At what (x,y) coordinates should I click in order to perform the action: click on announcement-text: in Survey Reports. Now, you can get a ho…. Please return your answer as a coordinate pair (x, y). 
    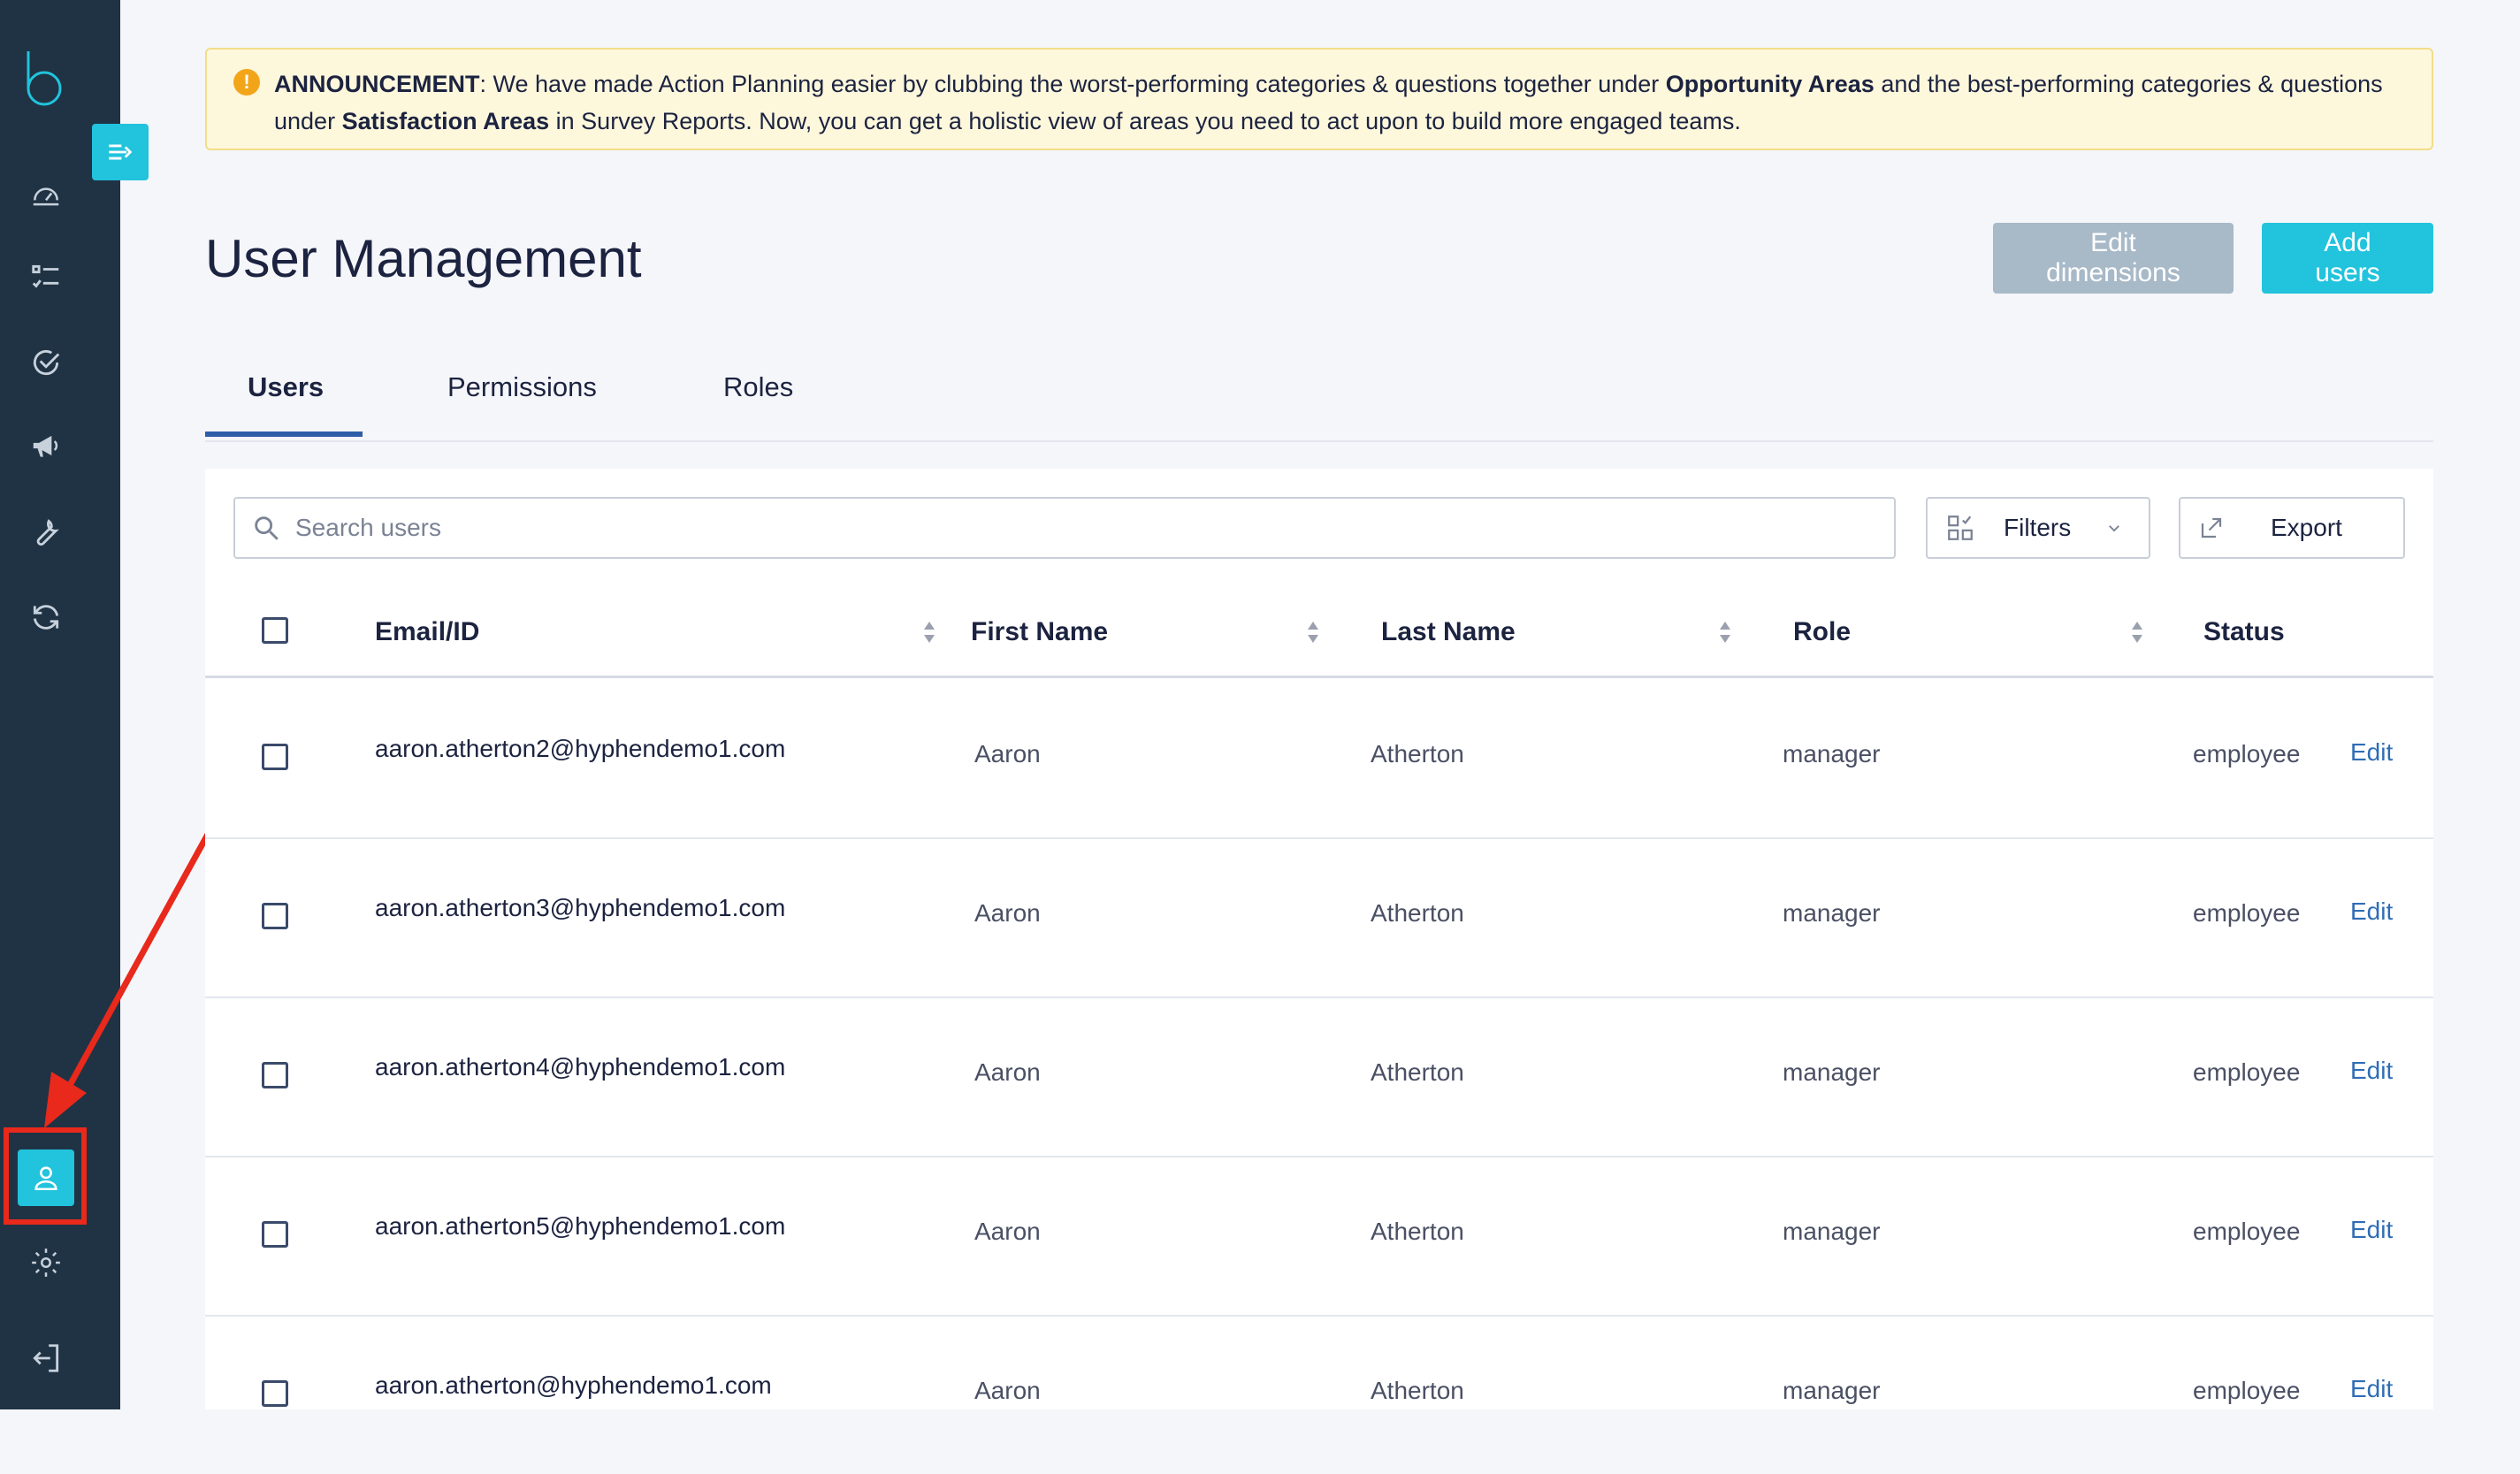
    Looking at the image, I should click on (1145, 121).